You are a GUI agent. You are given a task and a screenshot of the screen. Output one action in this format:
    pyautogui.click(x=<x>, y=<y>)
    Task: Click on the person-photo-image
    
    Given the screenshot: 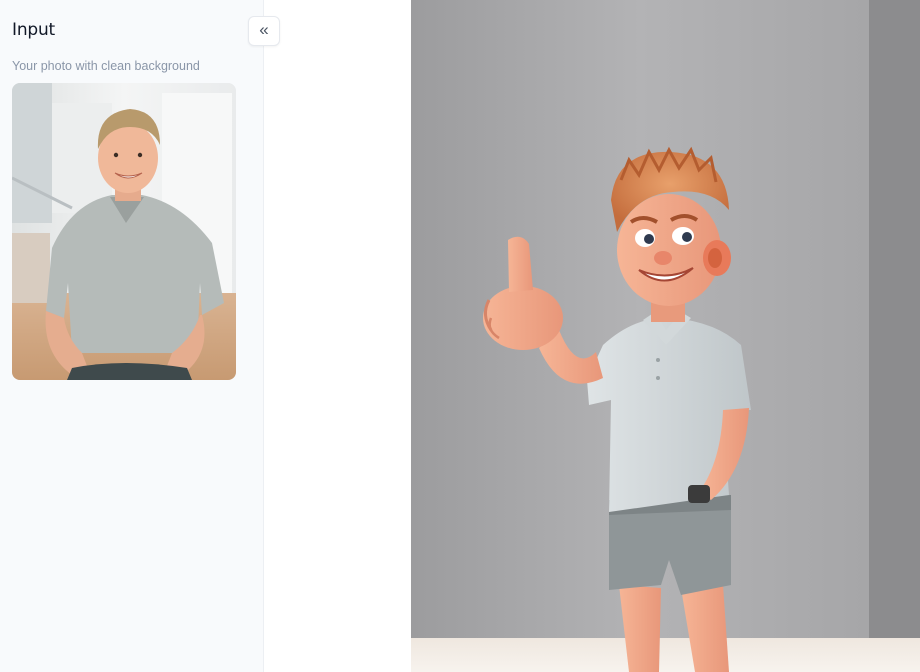 What is the action you would take?
    pyautogui.click(x=124, y=231)
    